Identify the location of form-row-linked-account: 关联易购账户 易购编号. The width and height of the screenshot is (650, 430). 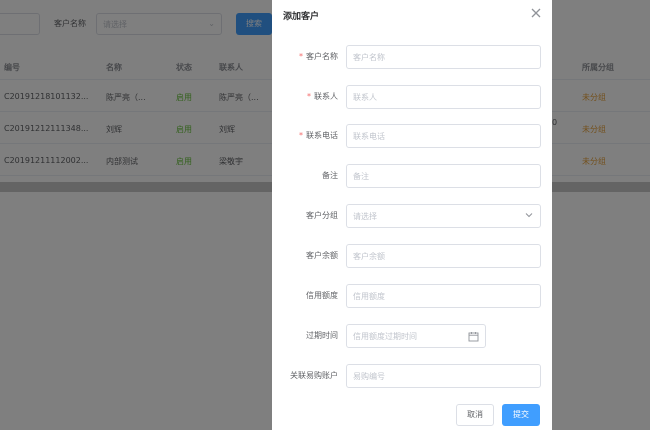
(412, 376).